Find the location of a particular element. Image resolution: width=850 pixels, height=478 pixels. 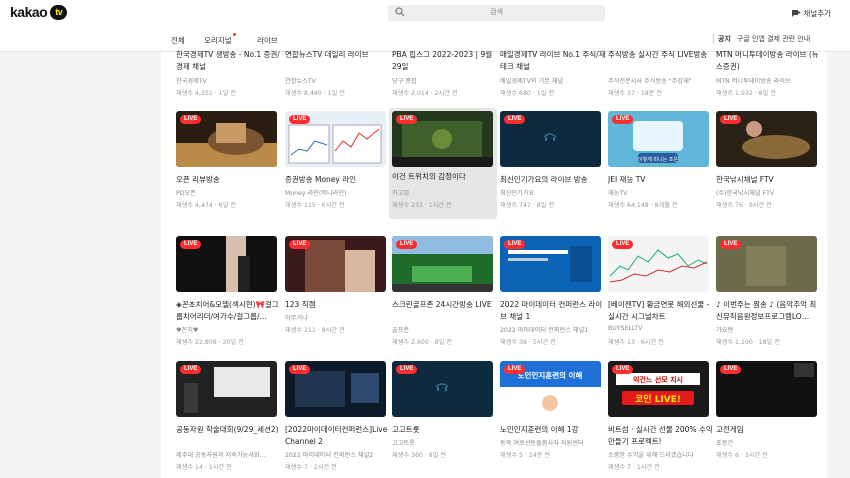

channel-name: 연합뉴스TV is located at coordinates (300, 80).